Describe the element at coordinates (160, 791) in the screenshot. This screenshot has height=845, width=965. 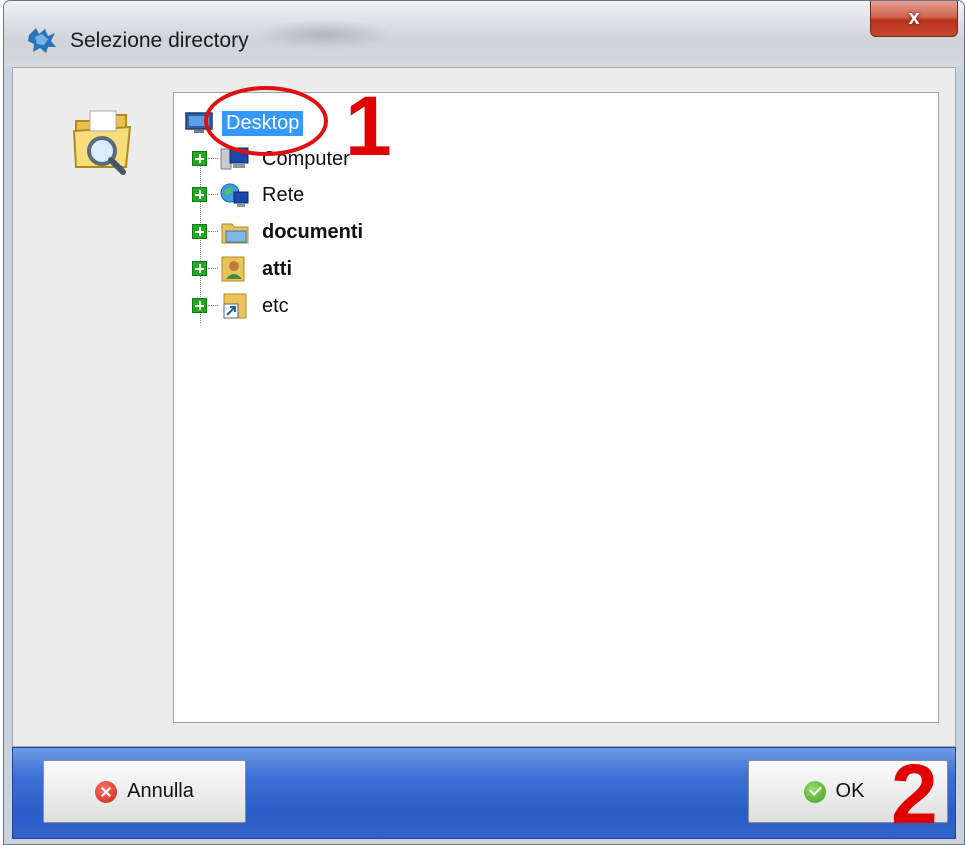
I see `cancel-button-label: Annulla` at that location.